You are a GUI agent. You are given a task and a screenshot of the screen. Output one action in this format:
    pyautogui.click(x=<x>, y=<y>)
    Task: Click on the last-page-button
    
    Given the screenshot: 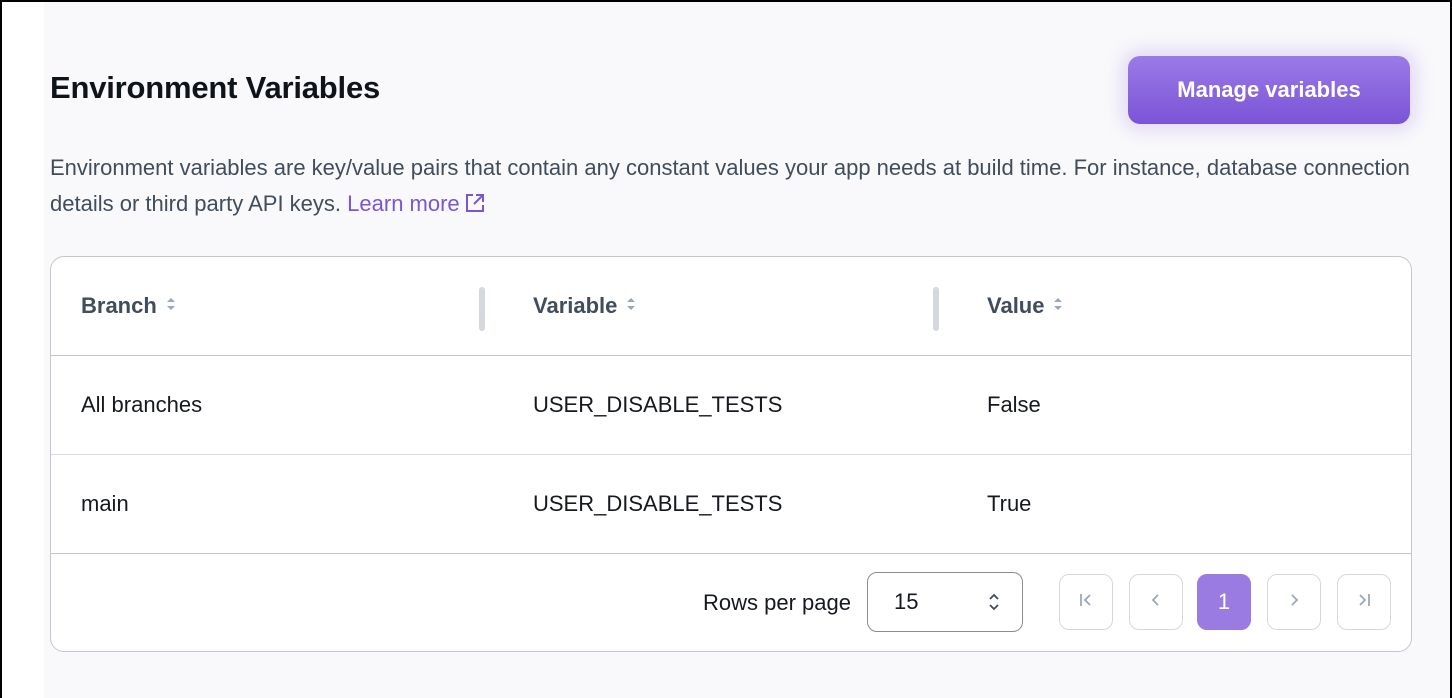 What is the action you would take?
    pyautogui.click(x=1364, y=602)
    